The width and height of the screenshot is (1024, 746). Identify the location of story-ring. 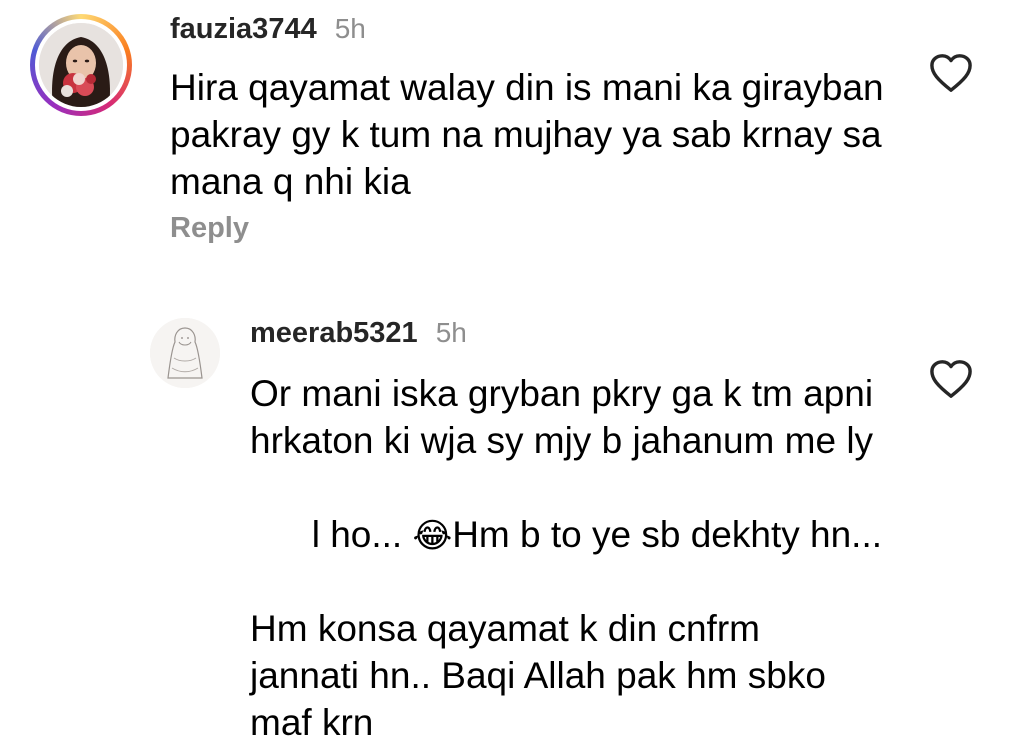
(81, 65).